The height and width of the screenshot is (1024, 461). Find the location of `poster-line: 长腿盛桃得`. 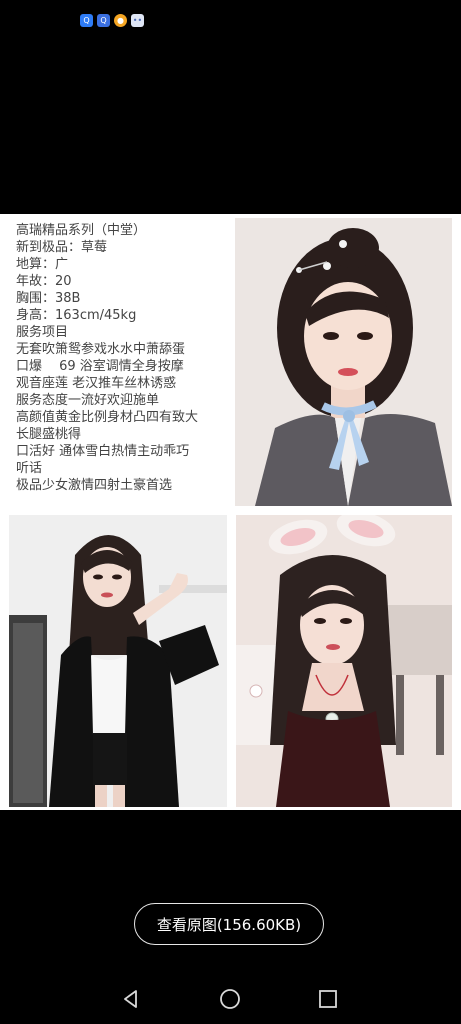

poster-line: 长腿盛桃得 is located at coordinates (49, 434).